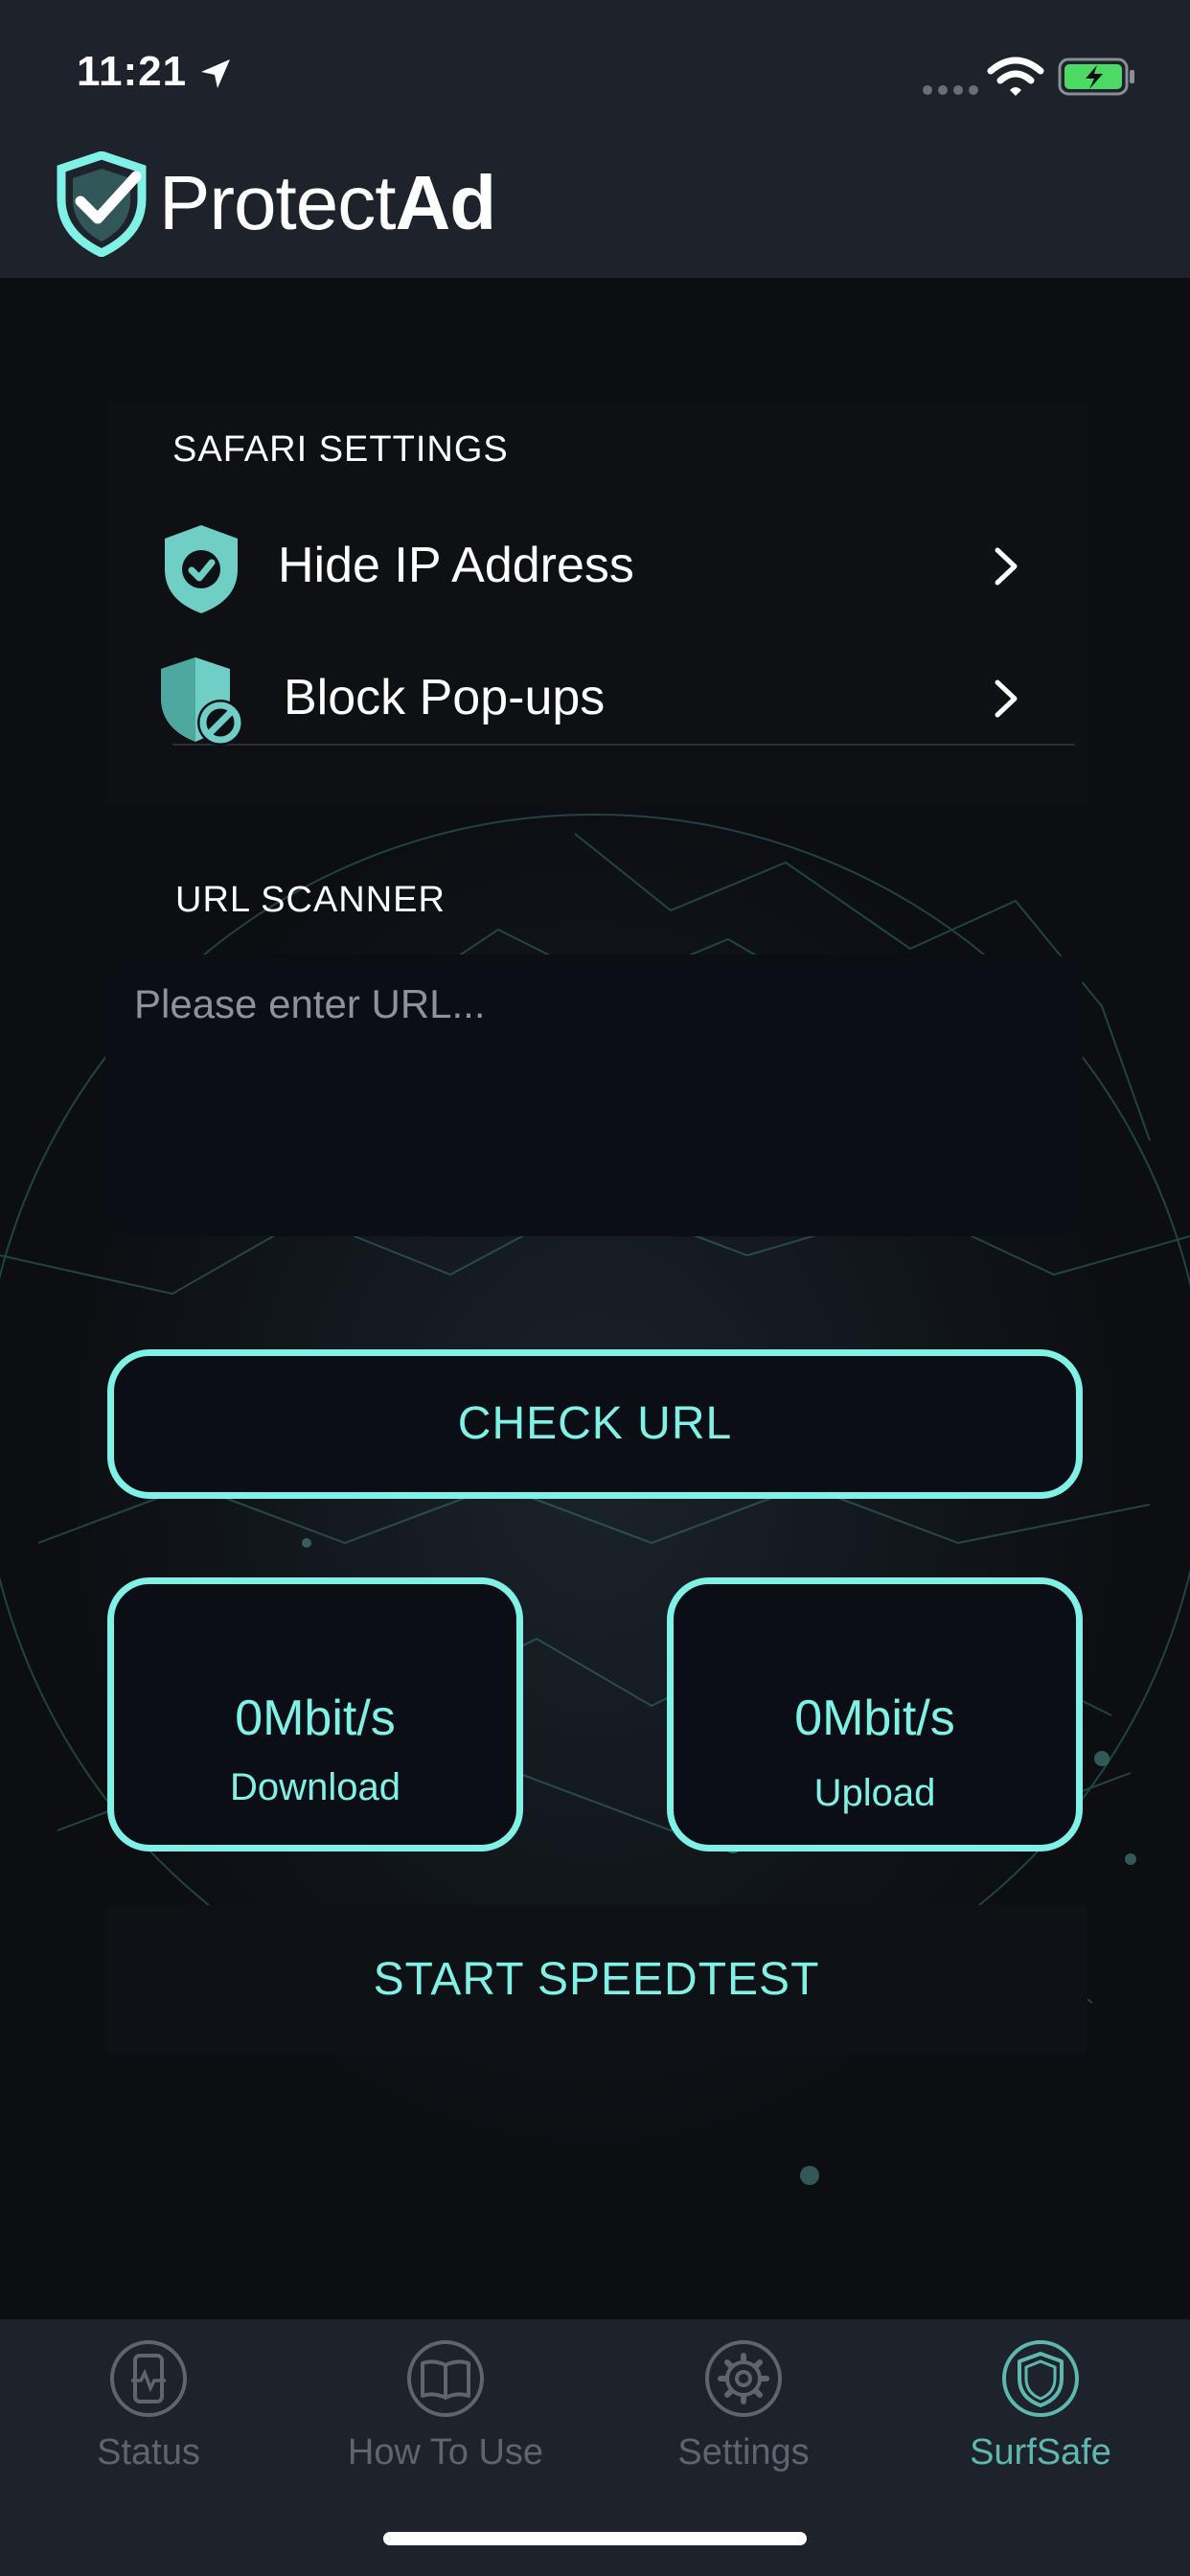  I want to click on shield-check-icon, so click(202, 569).